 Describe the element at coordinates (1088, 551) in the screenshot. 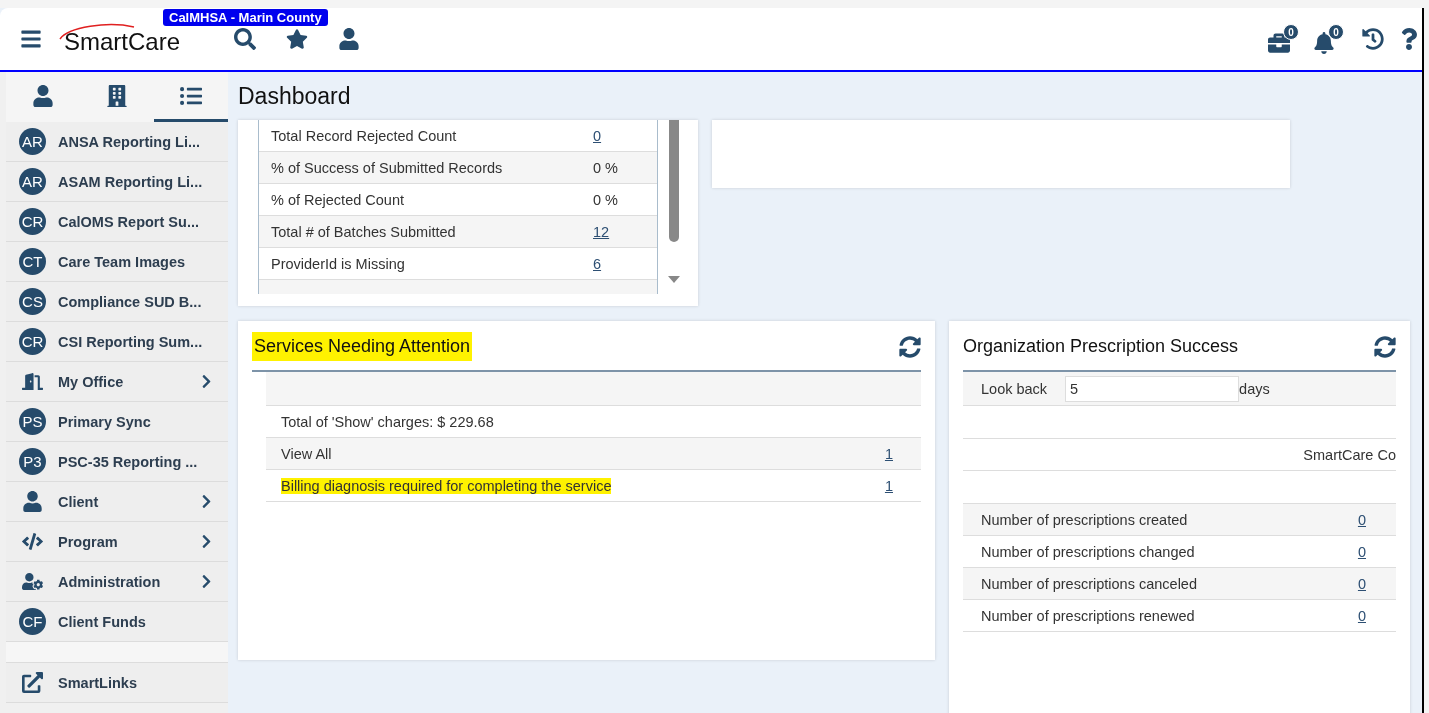

I see `table-cell-text: Number of prescriptions changed` at that location.